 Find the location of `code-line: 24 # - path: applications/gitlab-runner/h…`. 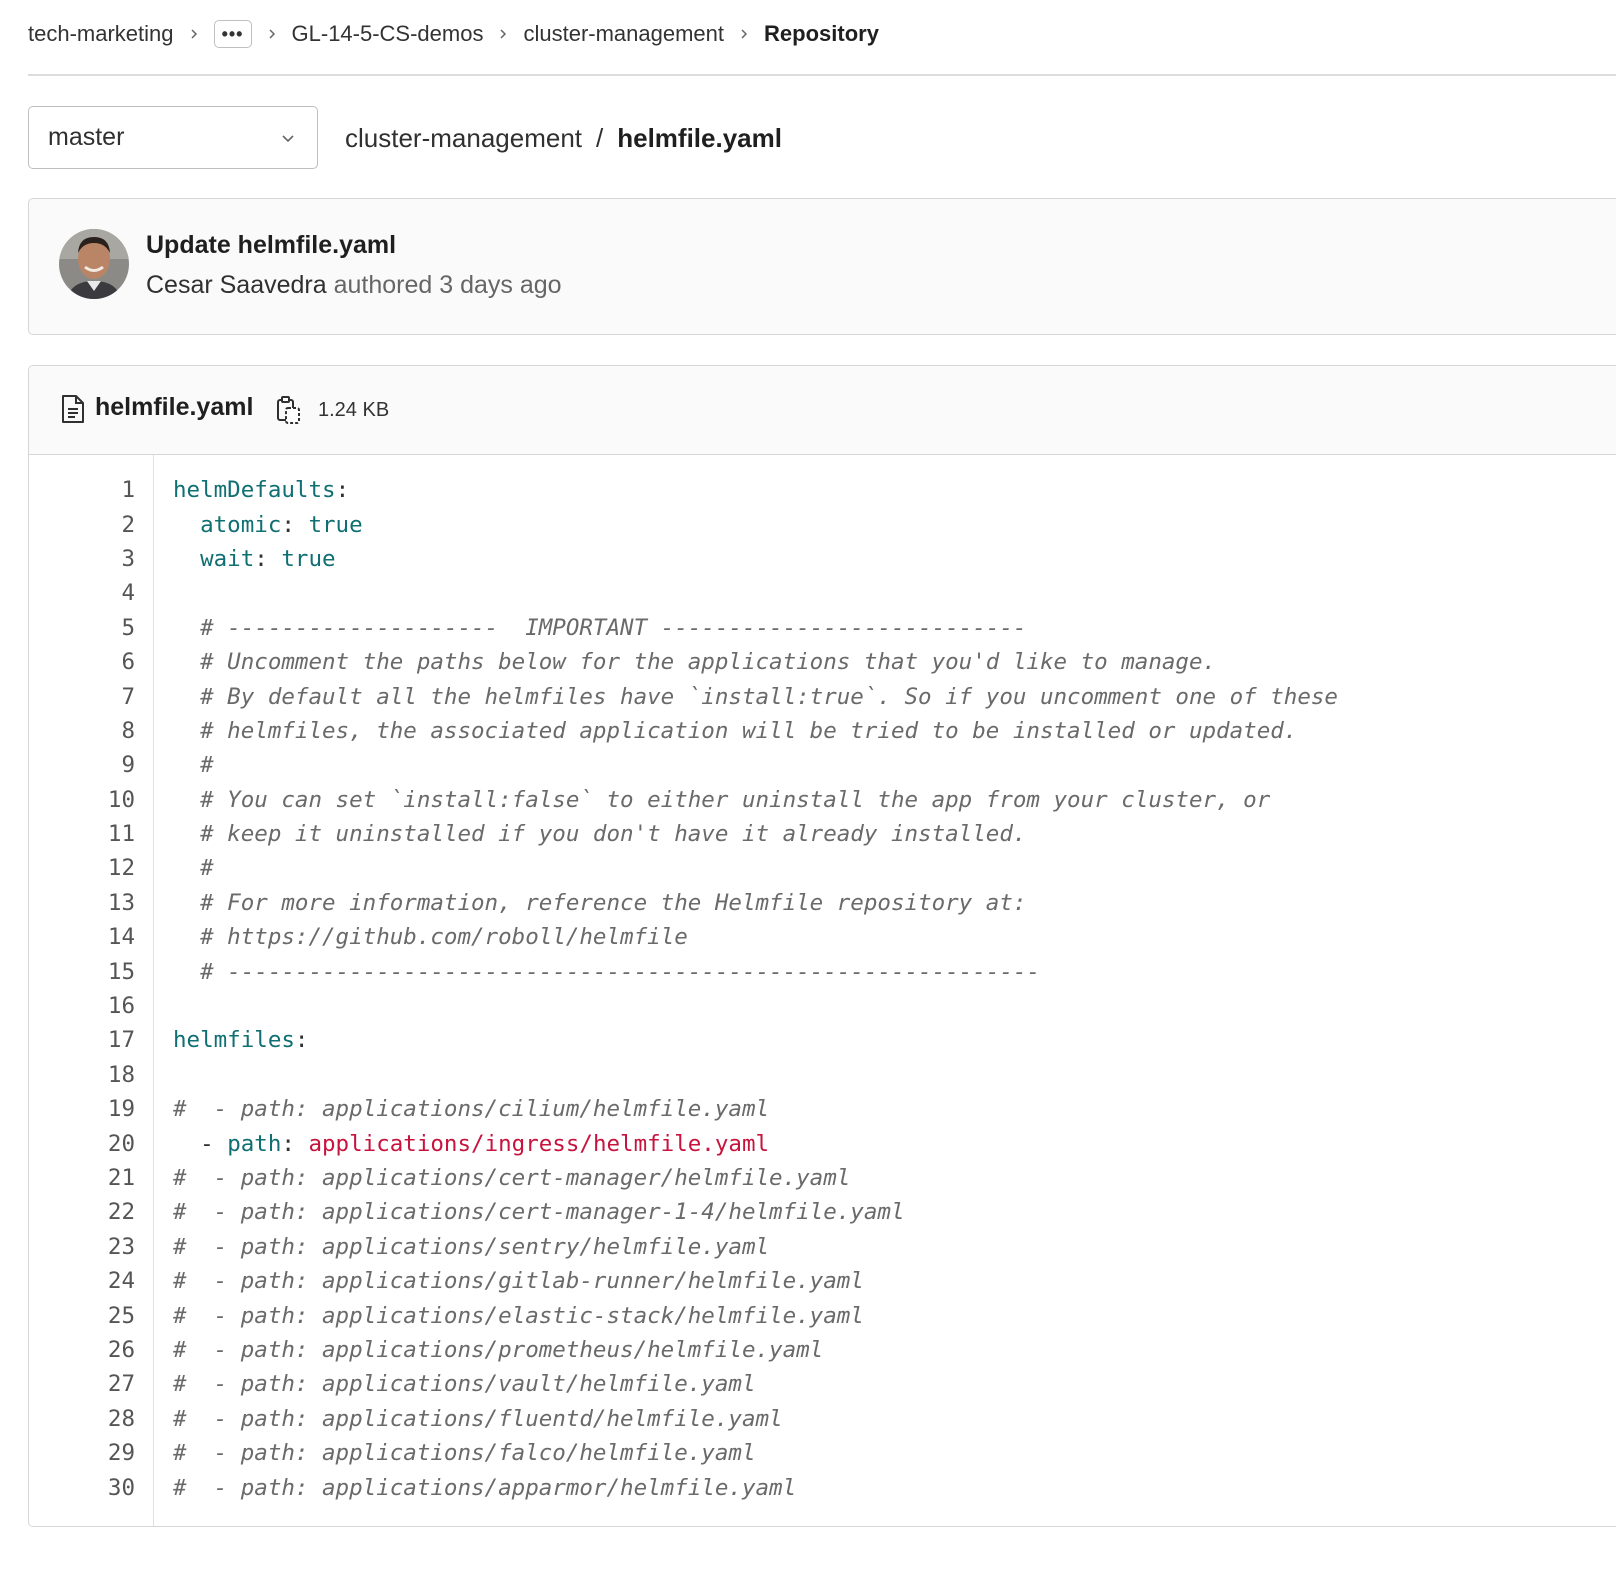

code-line: 24 # - path: applications/gitlab-runner/h… is located at coordinates (822, 1281).